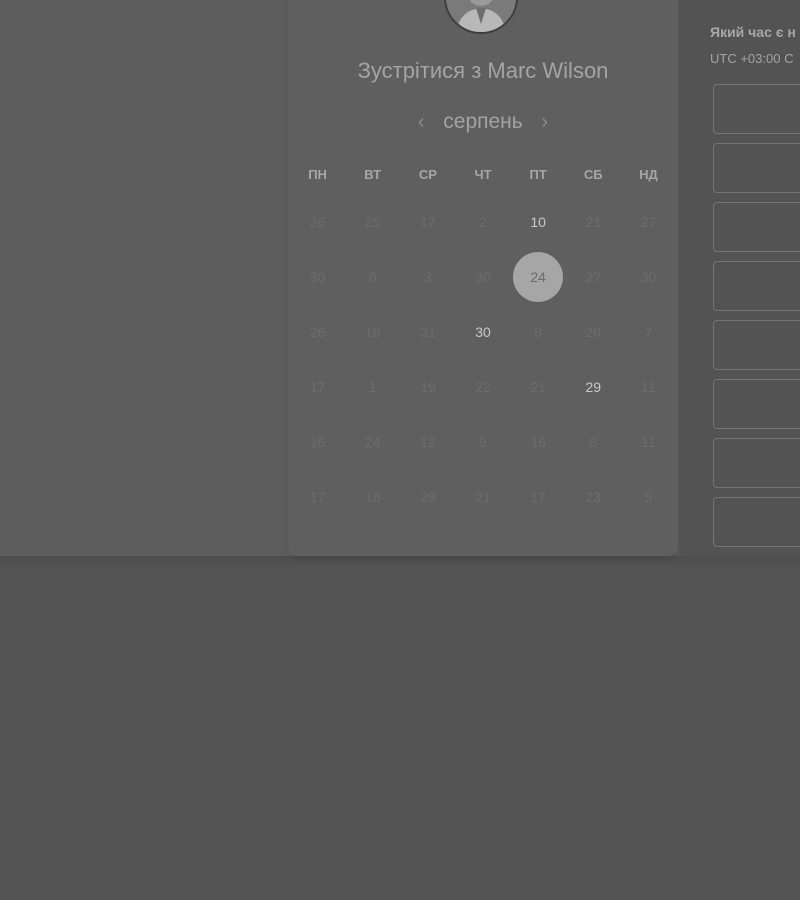 The height and width of the screenshot is (900, 800). I want to click on calendar-day-number: 23, so click(593, 496).